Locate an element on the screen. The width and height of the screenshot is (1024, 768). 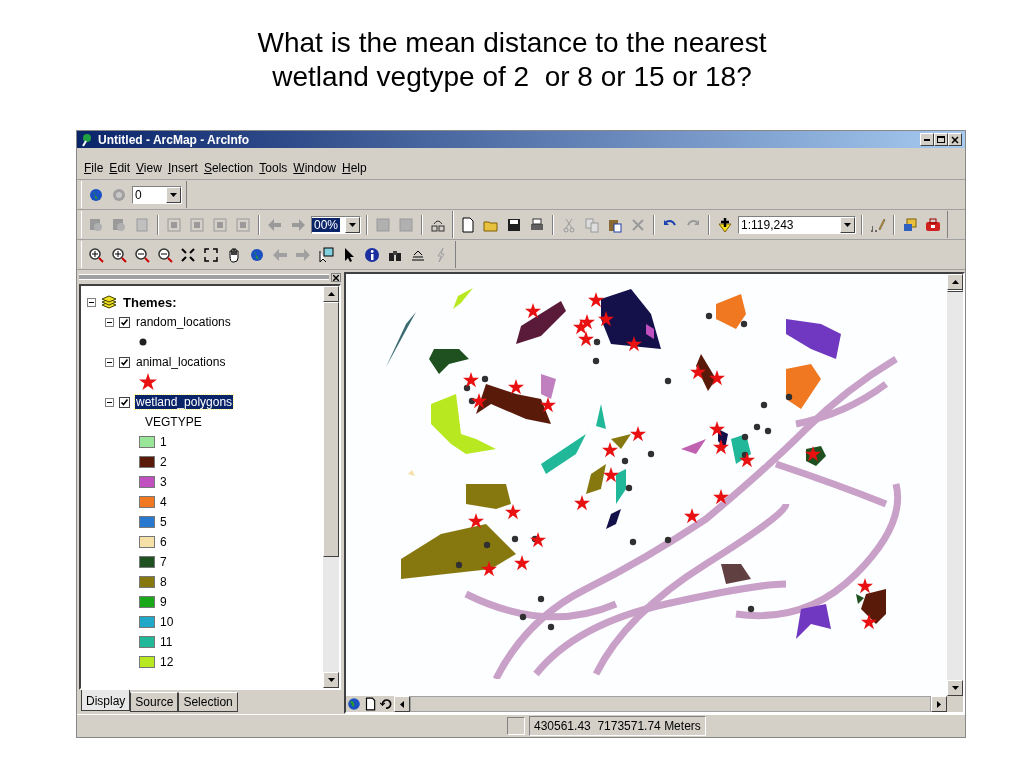
menu-item: Help is located at coordinates (354, 168).